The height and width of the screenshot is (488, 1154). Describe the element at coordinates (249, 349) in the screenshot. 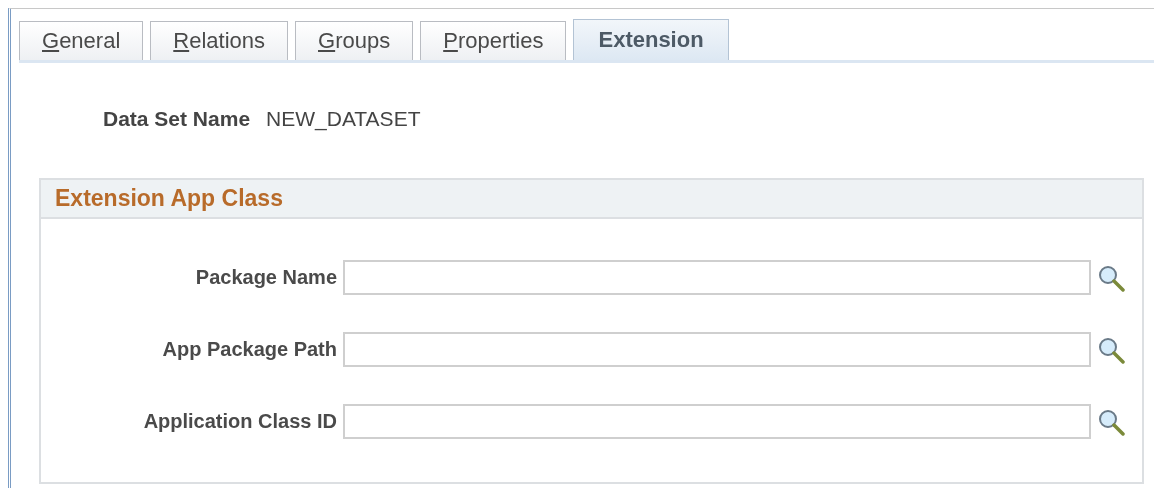

I see `field-label: App Package Path` at that location.